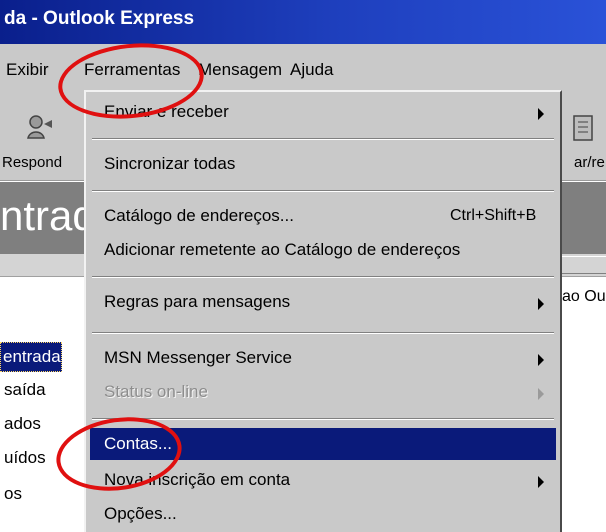 Image resolution: width=606 pixels, height=532 pixels. What do you see at coordinates (197, 302) in the screenshot?
I see `menu-item-message-rules: Regras para mensagens` at bounding box center [197, 302].